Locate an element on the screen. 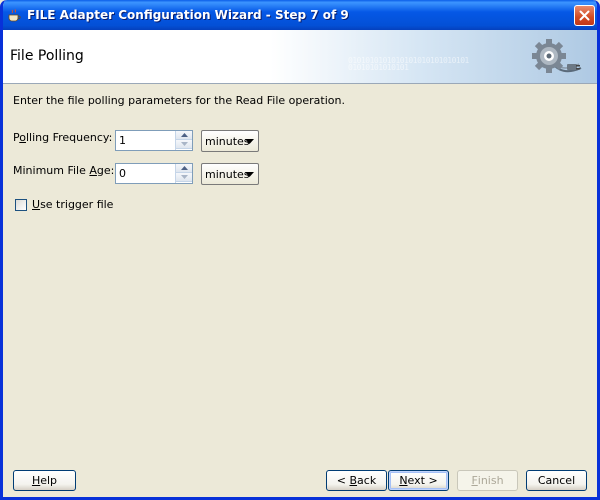 This screenshot has height=500, width=600. back-label: ack is located at coordinates (367, 480).